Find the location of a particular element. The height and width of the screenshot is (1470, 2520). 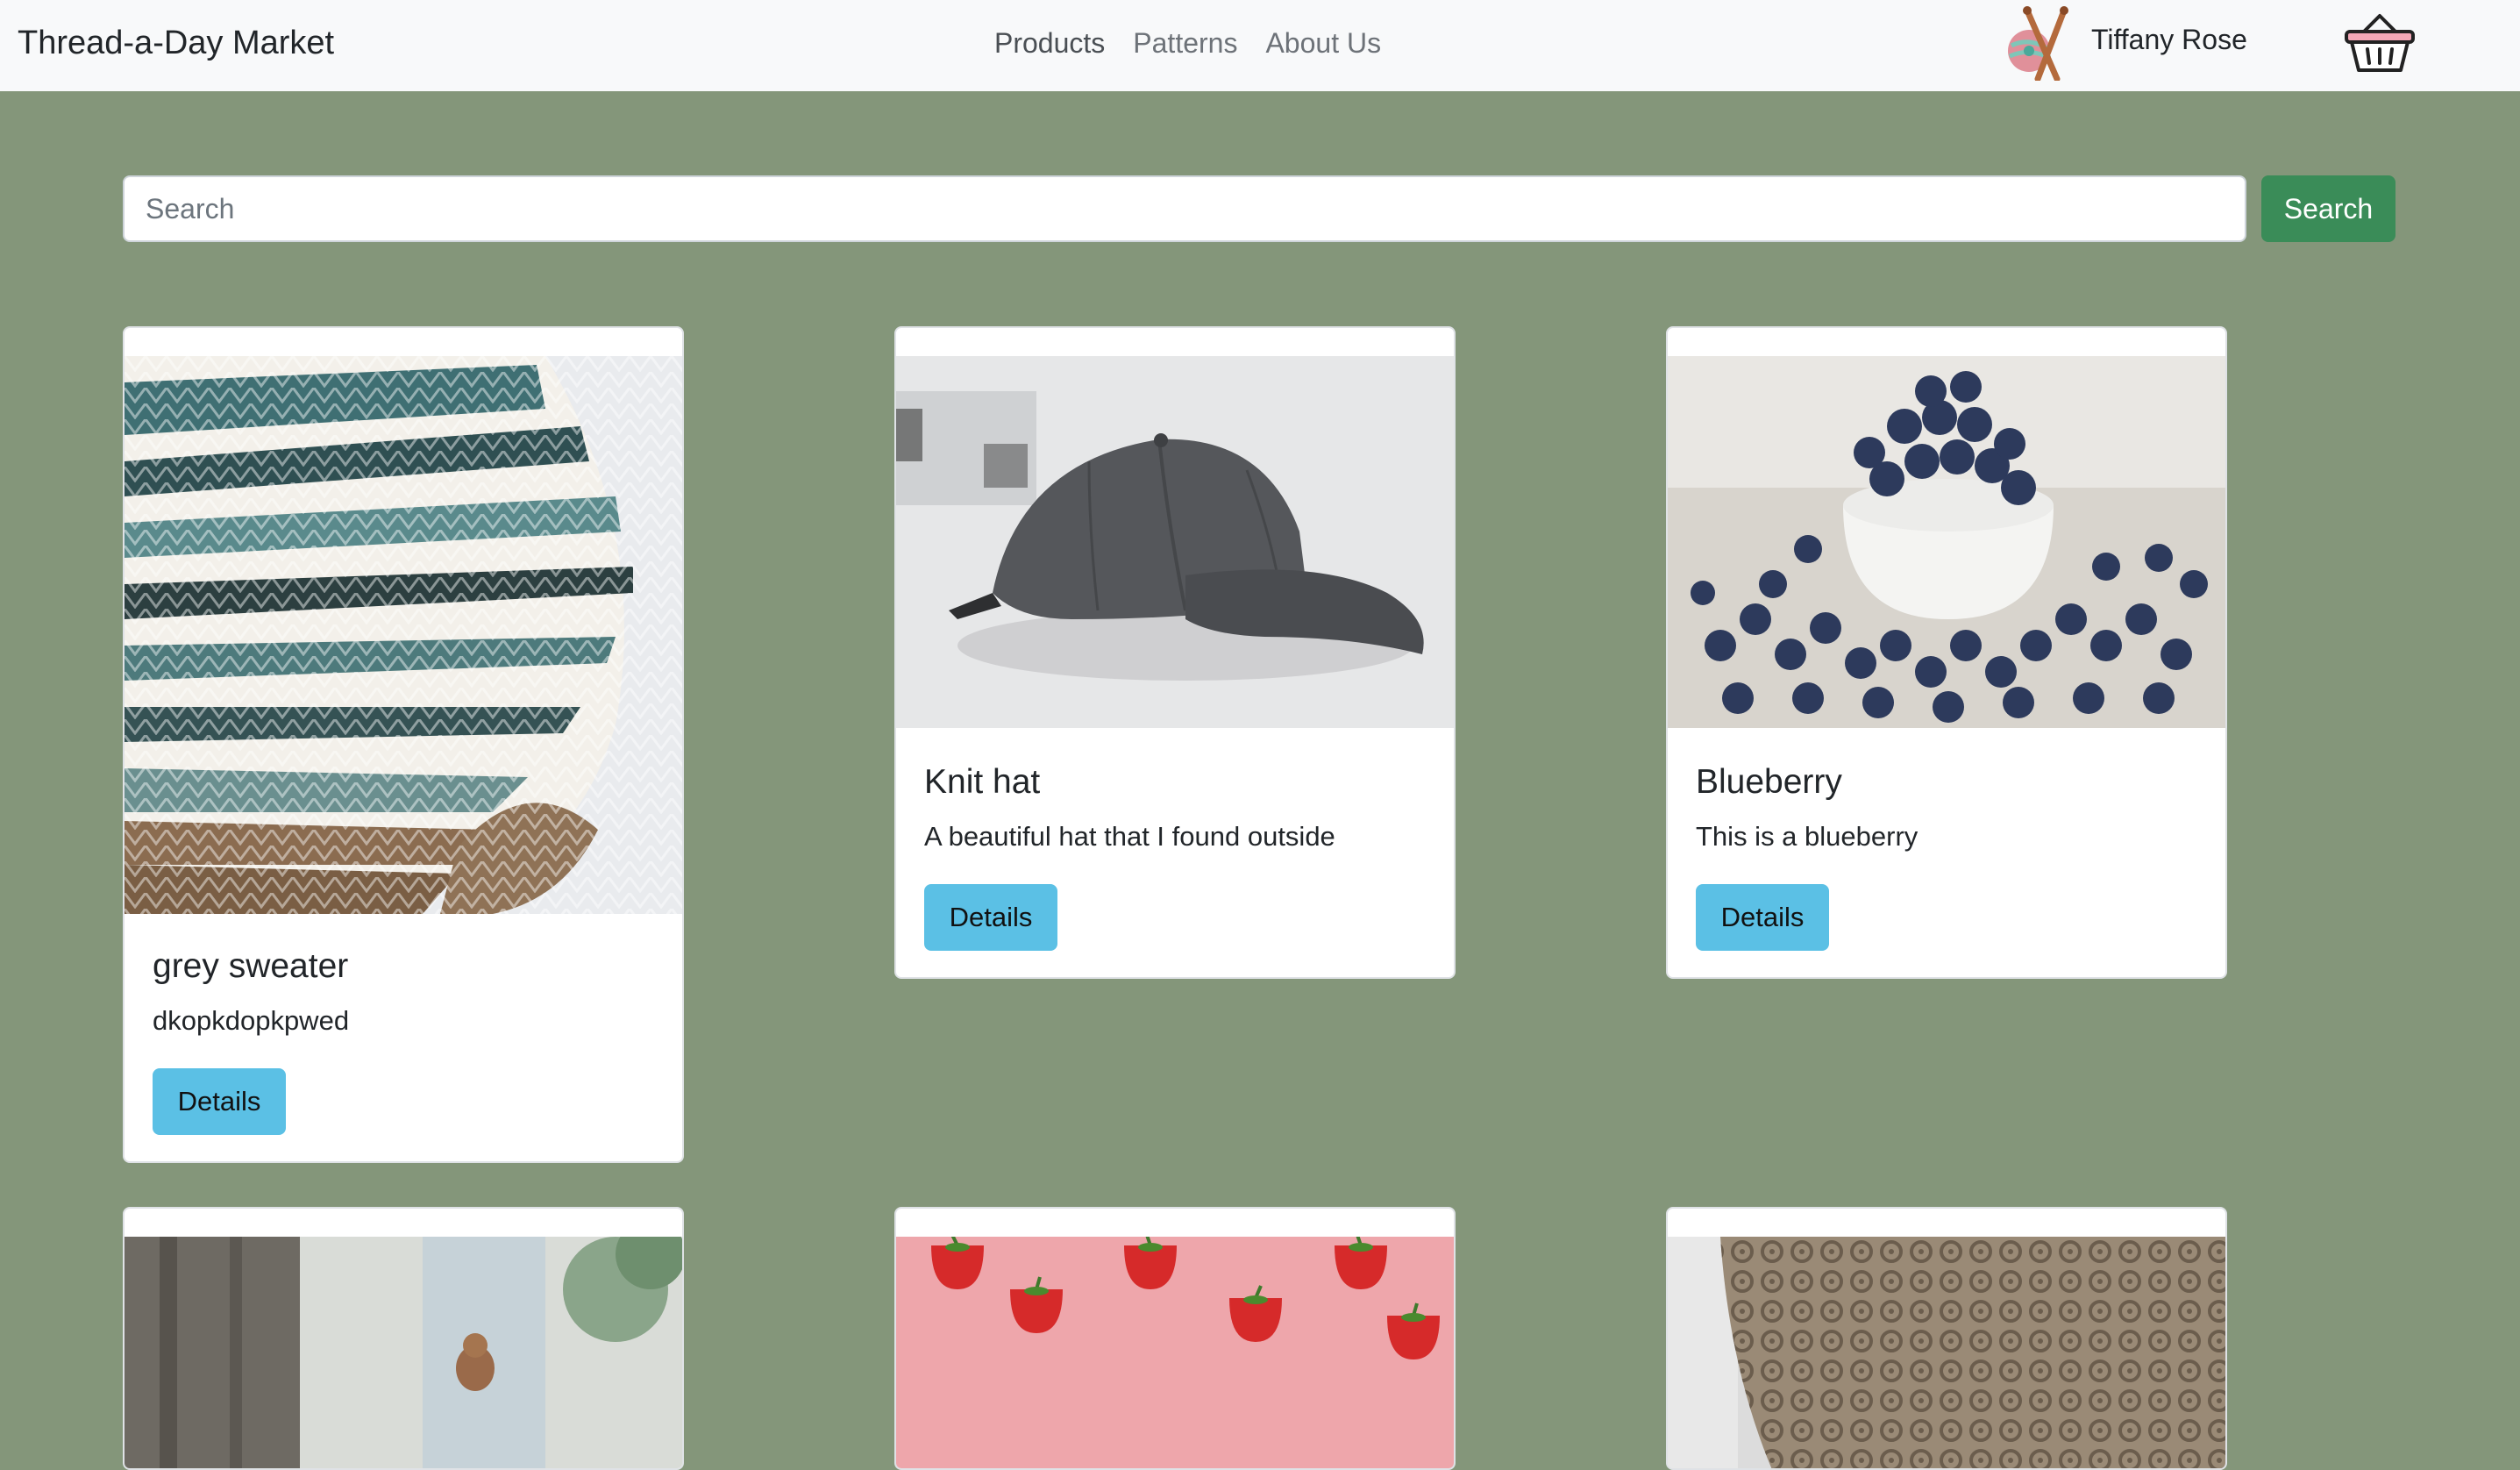

product-description: dkopkdopkpwed is located at coordinates (251, 1020).